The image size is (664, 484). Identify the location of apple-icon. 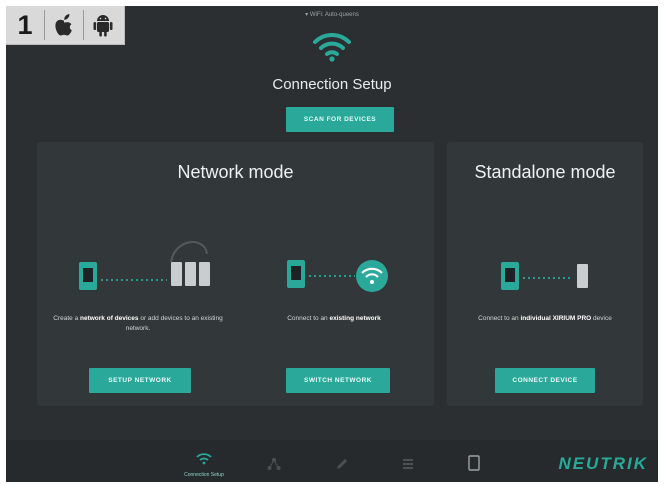
(64, 25).